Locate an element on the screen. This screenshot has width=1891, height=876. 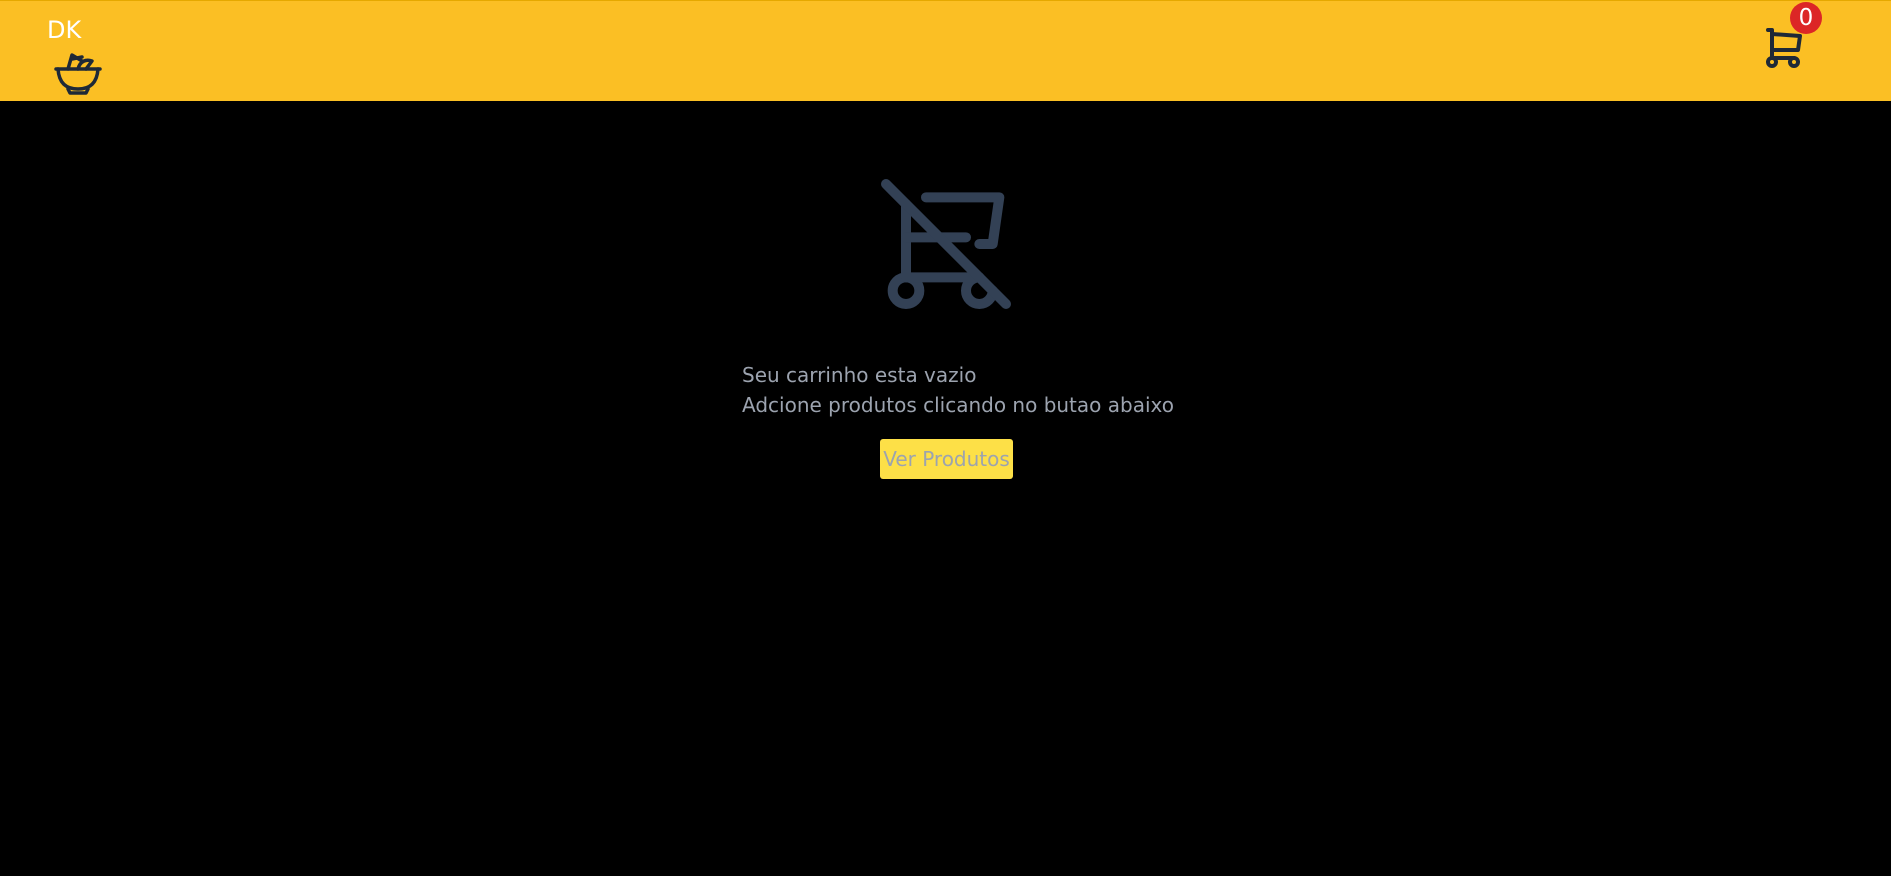
empty-cart-title: Seu carrinho esta vazio is located at coordinates (859, 375).